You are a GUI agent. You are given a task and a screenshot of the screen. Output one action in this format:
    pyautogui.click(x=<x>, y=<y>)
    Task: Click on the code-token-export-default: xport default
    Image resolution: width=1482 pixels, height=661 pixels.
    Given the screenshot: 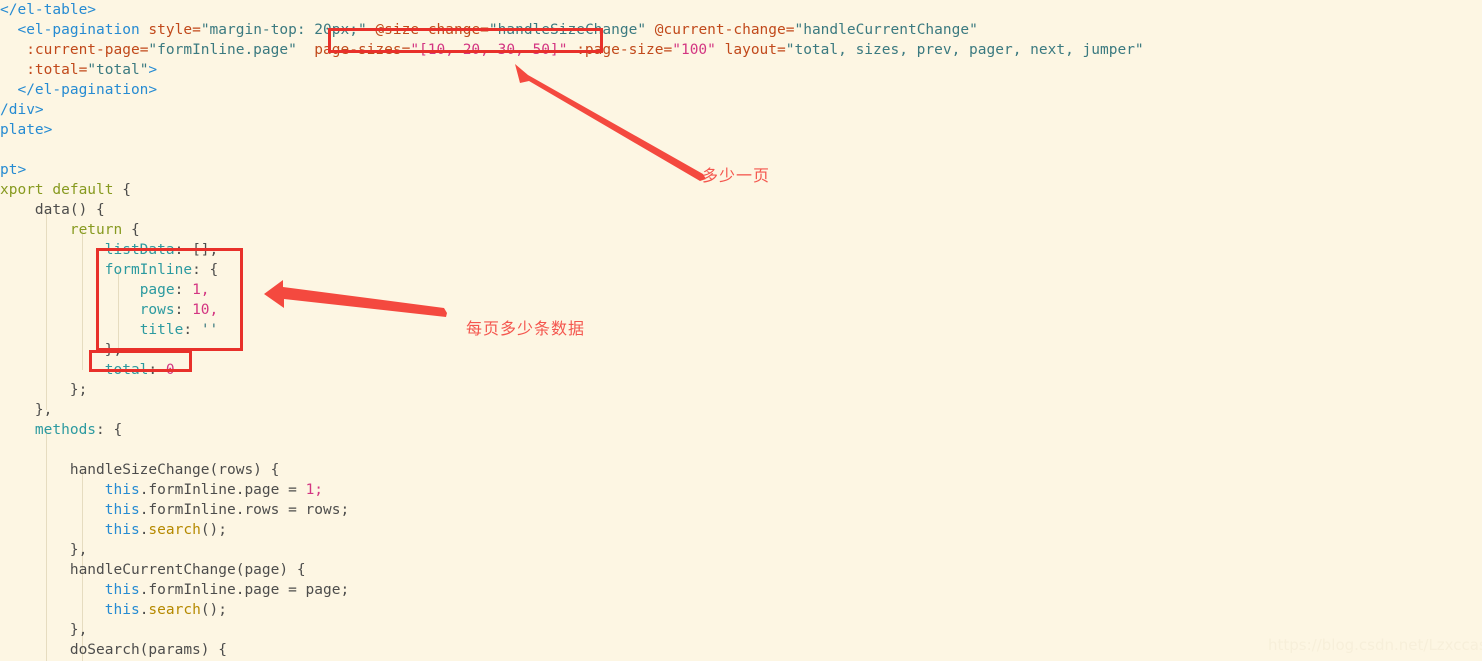 What is the action you would take?
    pyautogui.click(x=57, y=190)
    